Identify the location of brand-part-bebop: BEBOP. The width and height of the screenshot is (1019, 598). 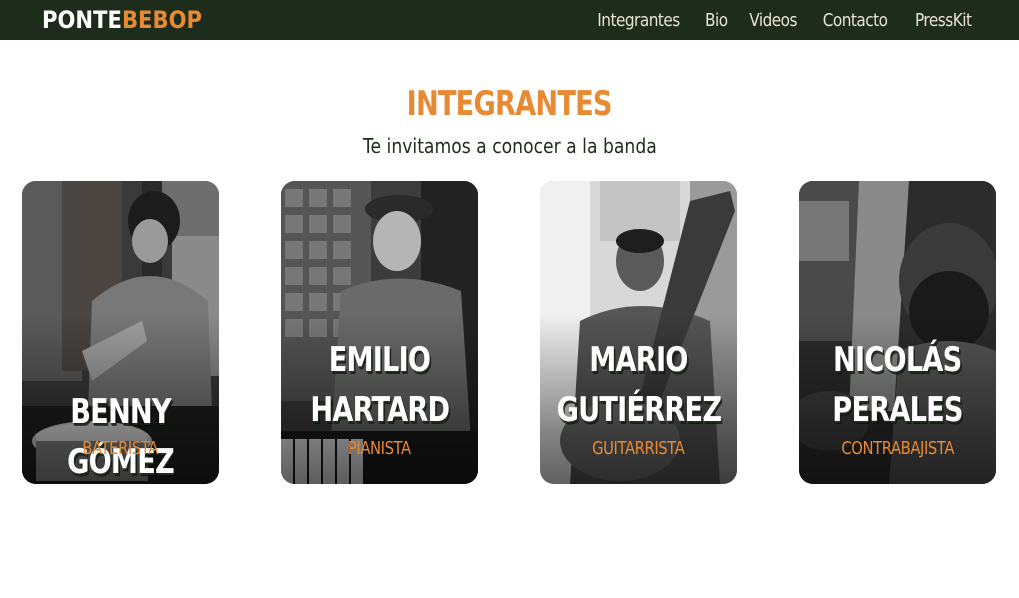
(162, 20).